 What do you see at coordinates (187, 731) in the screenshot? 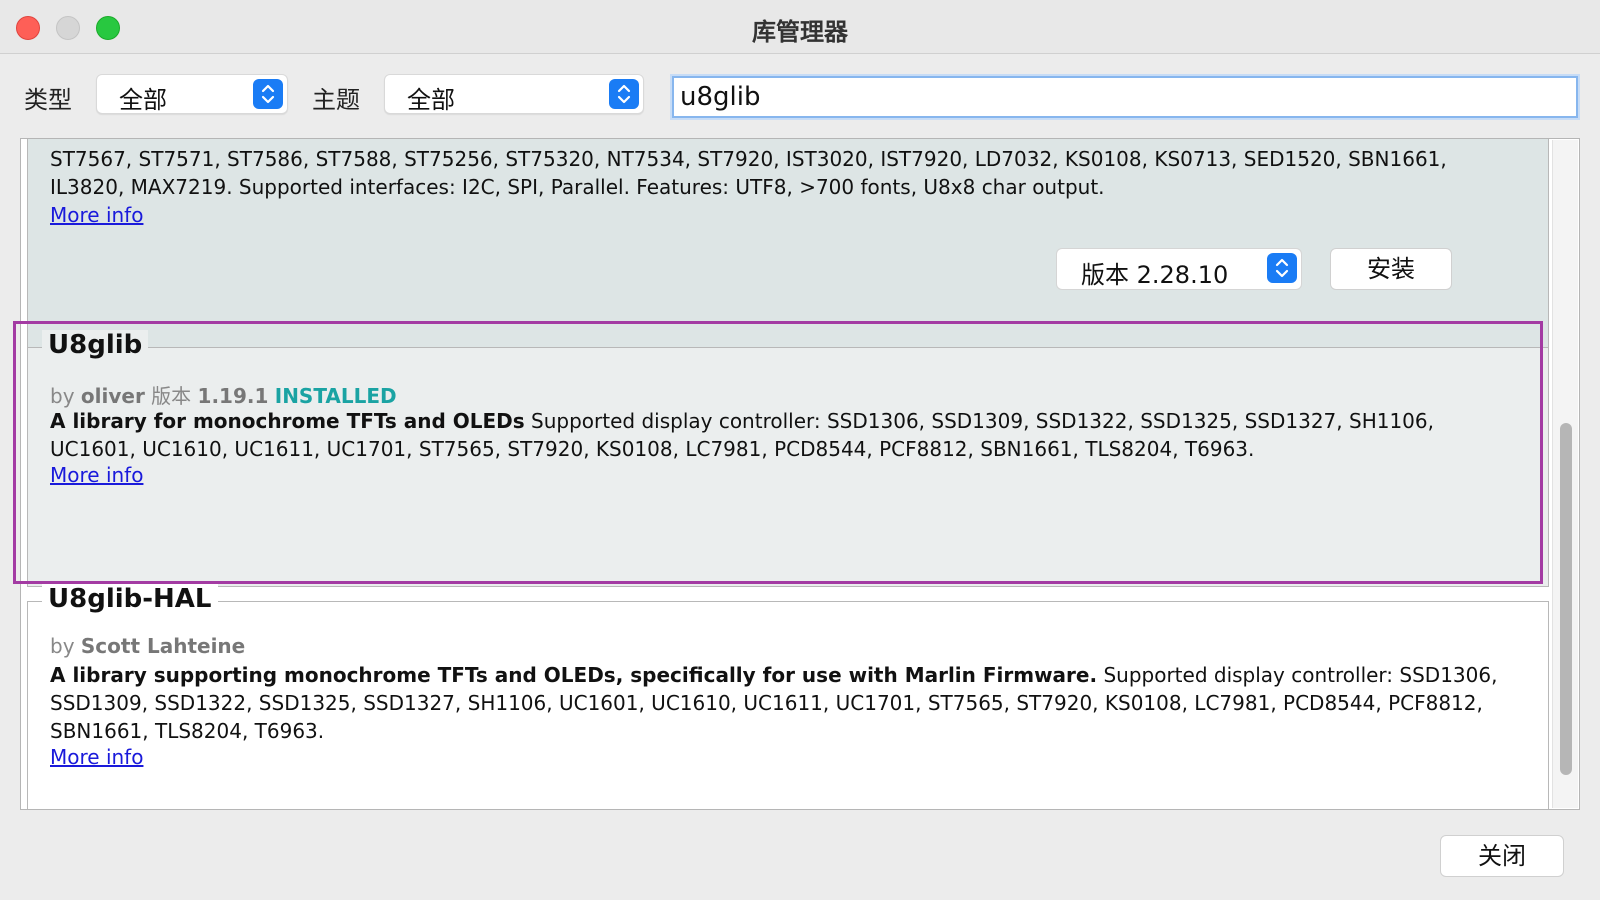
I see `description-line: SBN1661, TLS8204, T6963.` at bounding box center [187, 731].